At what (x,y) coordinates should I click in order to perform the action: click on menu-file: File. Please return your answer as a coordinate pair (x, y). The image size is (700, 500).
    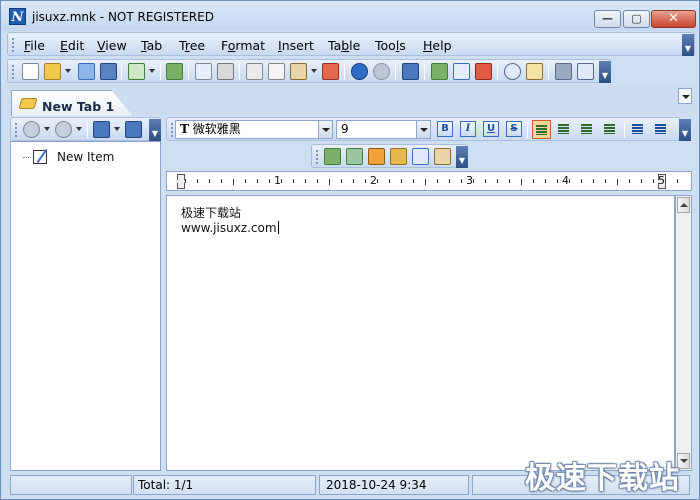
    Looking at the image, I should click on (34, 45).